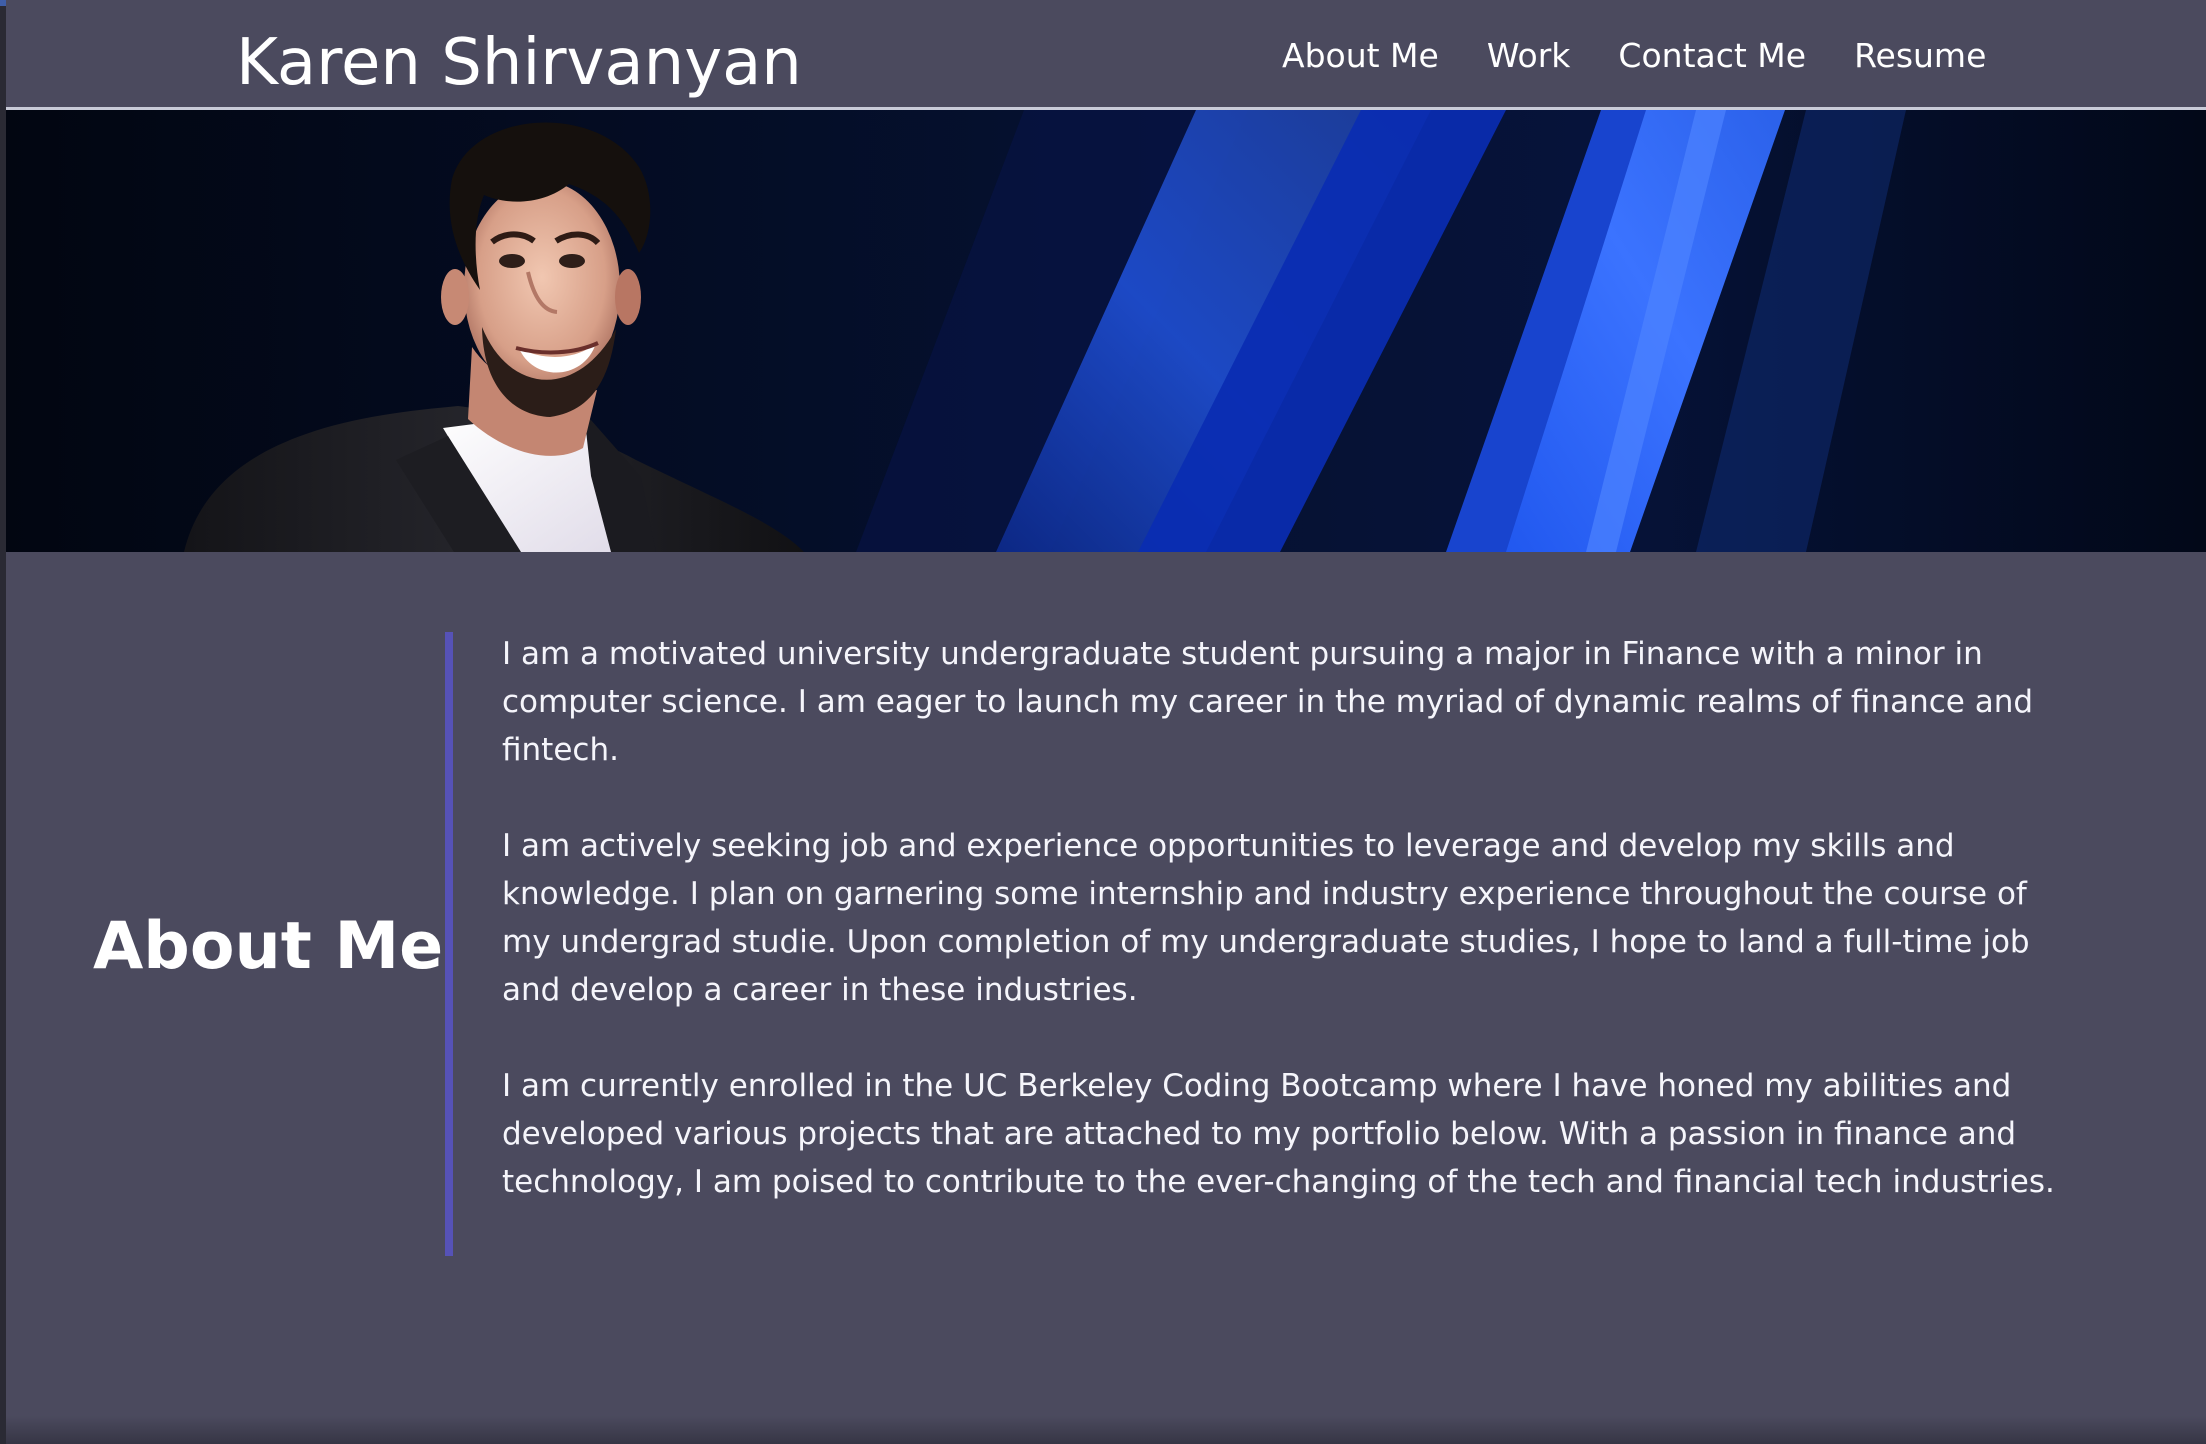 The height and width of the screenshot is (1444, 2206). What do you see at coordinates (1360, 56) in the screenshot?
I see `nav-about-me-link: About Me` at bounding box center [1360, 56].